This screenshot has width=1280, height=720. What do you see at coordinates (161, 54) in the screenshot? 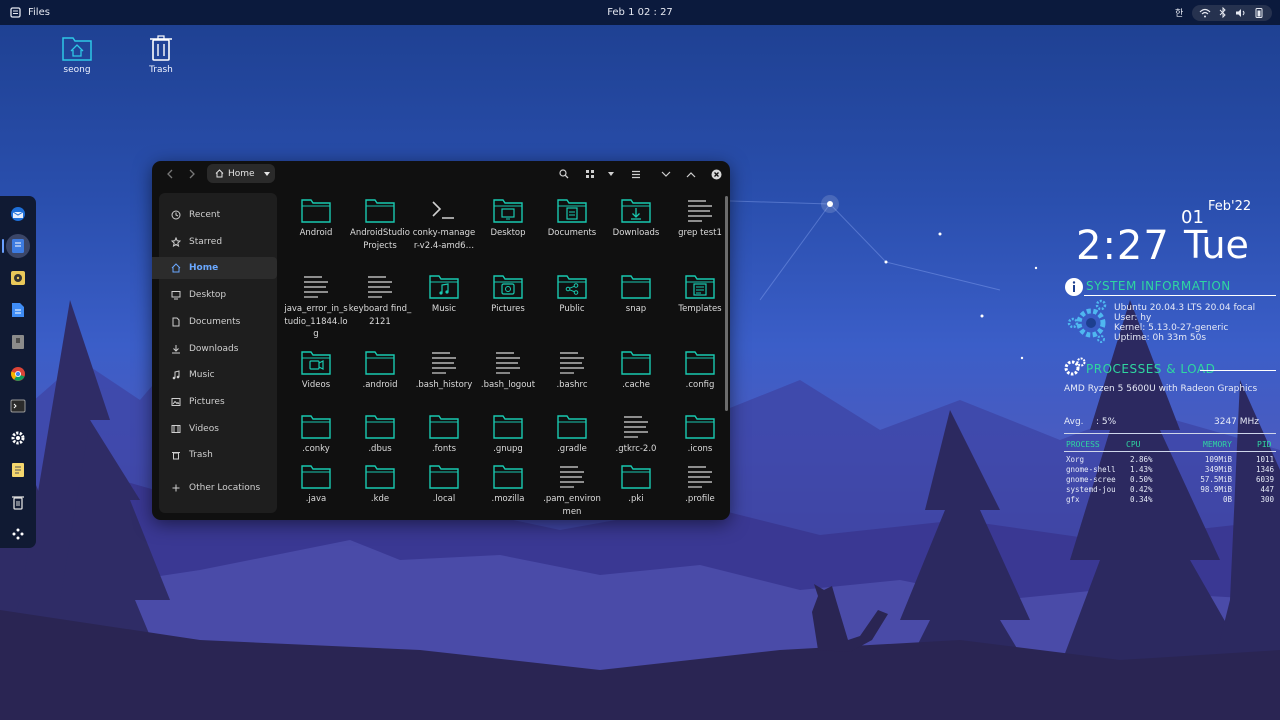
I see `desktop-icon-trash: Trash` at bounding box center [161, 54].